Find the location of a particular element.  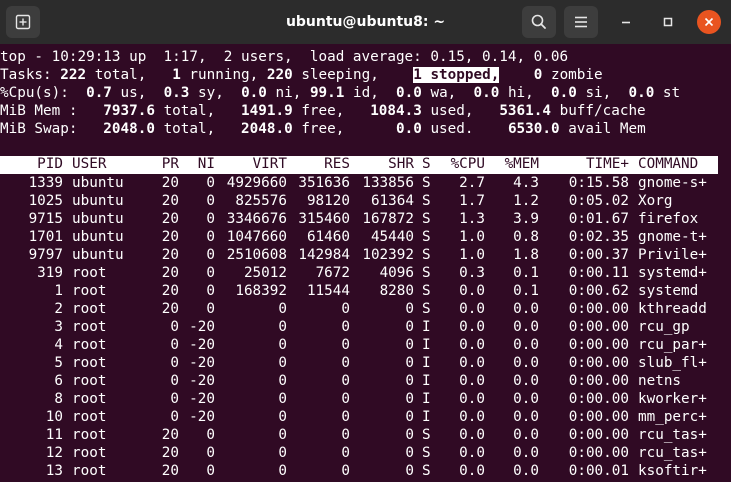

cell-res: 351636 is located at coordinates (324, 183).